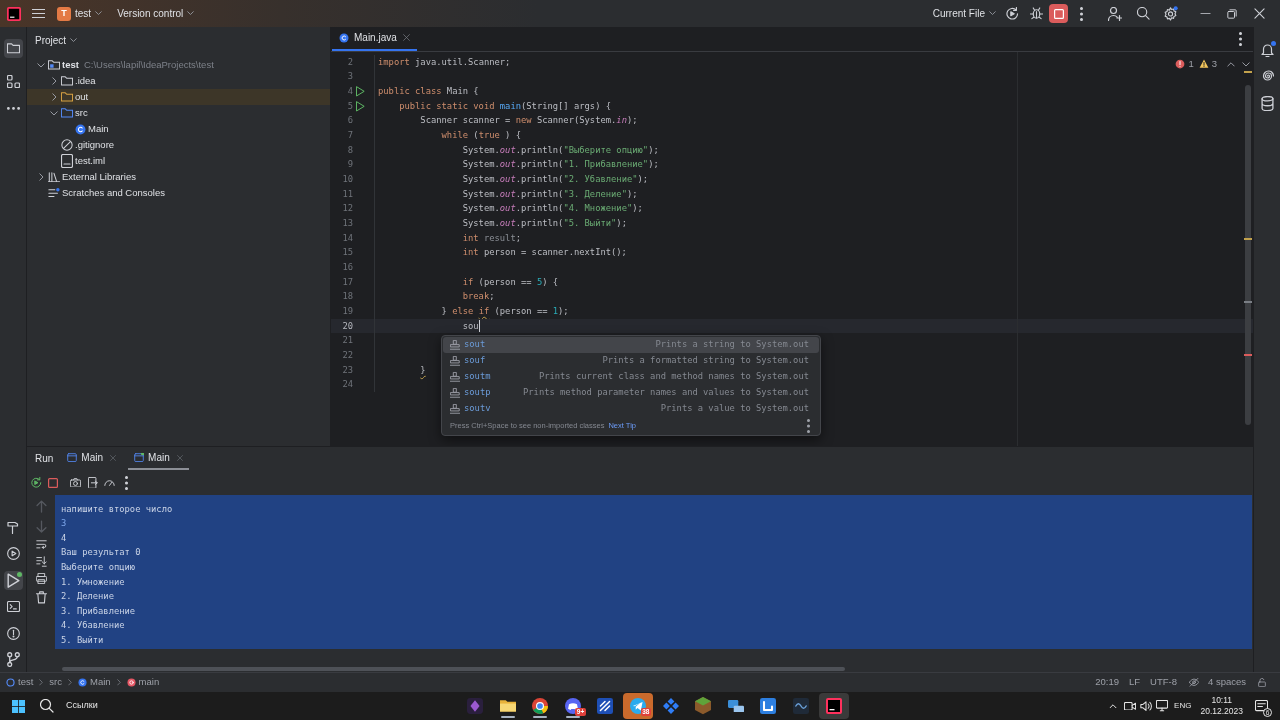 The width and height of the screenshot is (1280, 720). What do you see at coordinates (1107, 682) in the screenshot?
I see `caret-position: 20:19` at bounding box center [1107, 682].